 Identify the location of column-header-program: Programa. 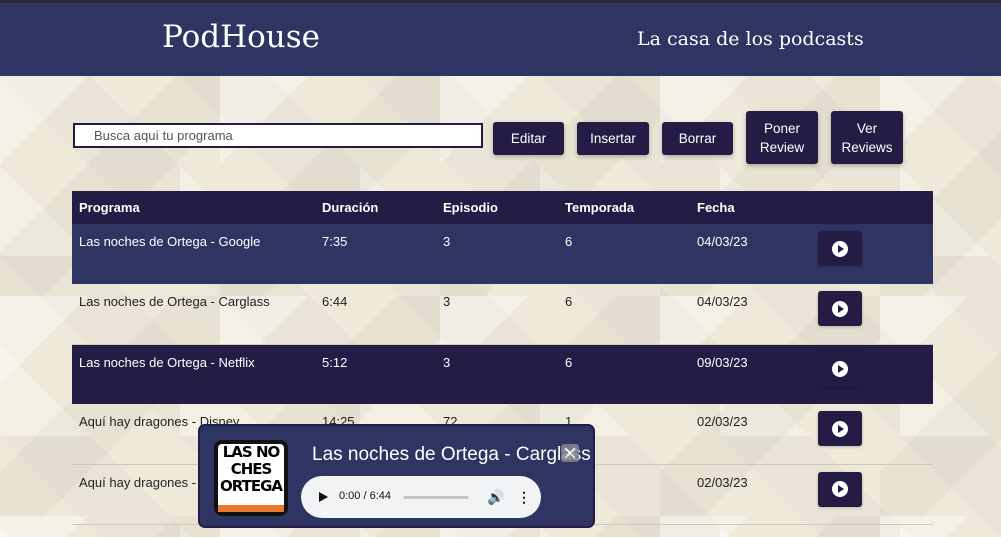
(193, 207).